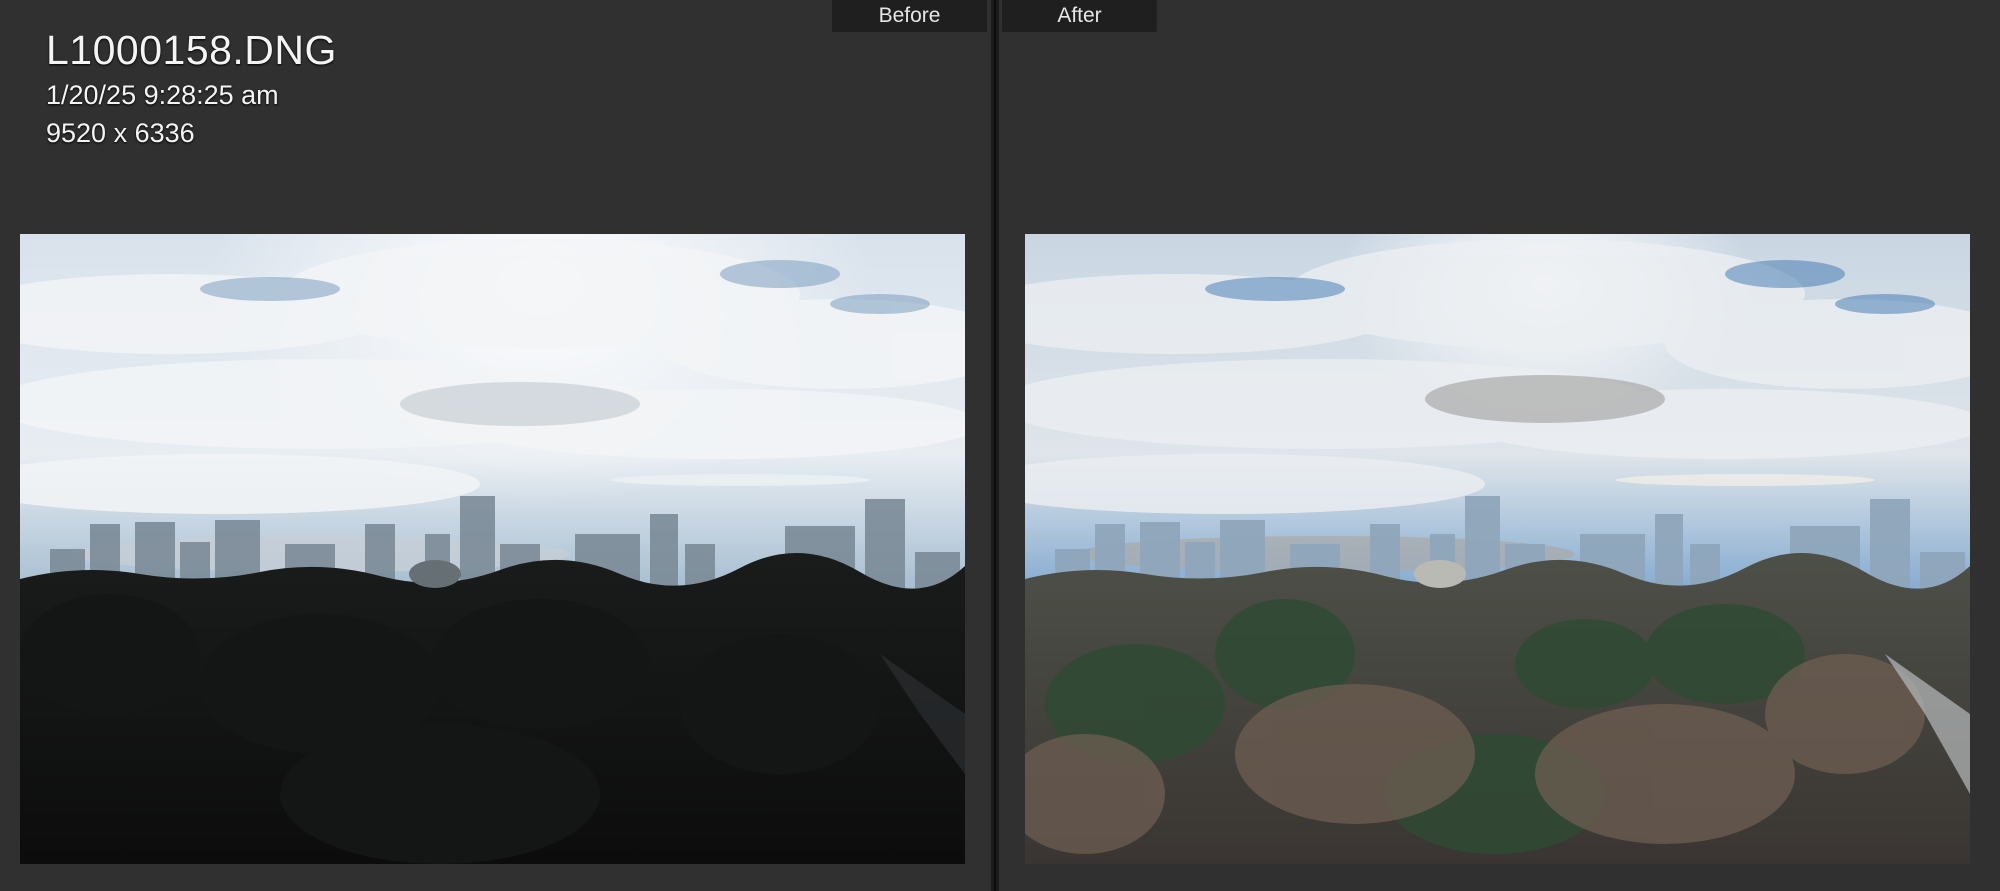 Image resolution: width=2000 pixels, height=891 pixels. I want to click on file-name: L1000158.DNG, so click(191, 50).